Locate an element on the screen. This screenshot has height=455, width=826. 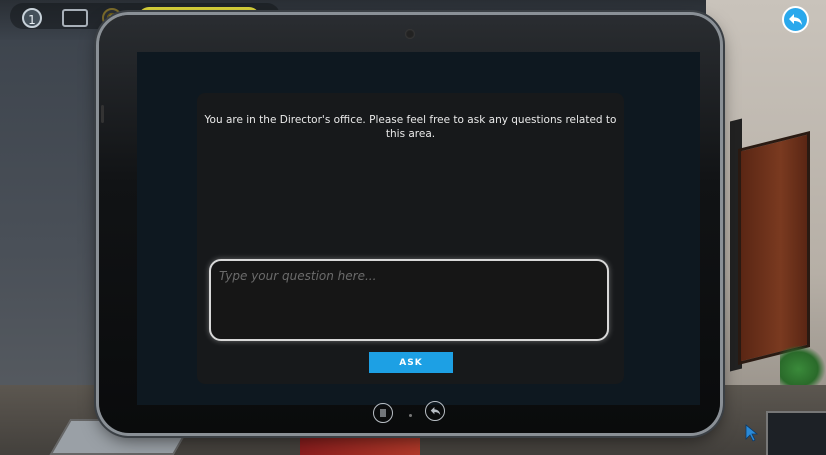
ask-button: ASK is located at coordinates (411, 362).